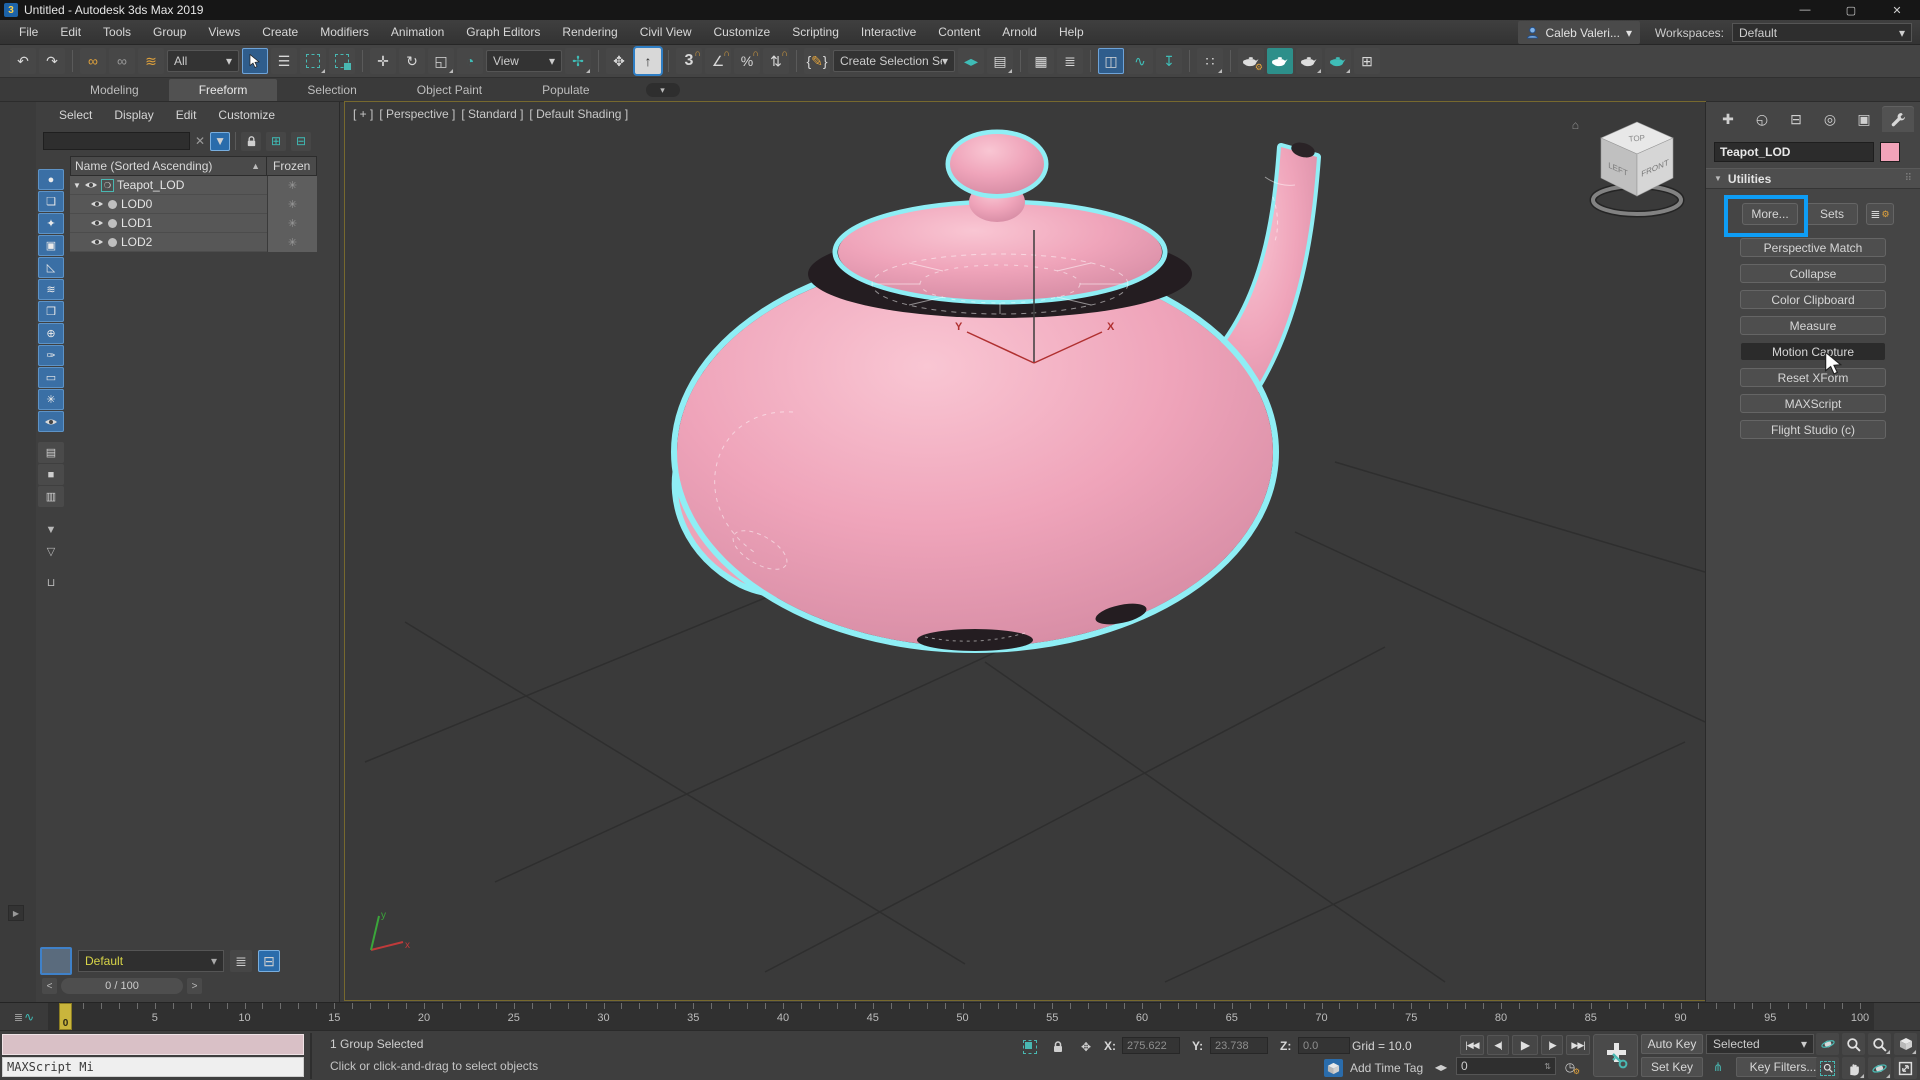 The image size is (1920, 1080). I want to click on schematic-view-icon: ↧, so click(1169, 61).